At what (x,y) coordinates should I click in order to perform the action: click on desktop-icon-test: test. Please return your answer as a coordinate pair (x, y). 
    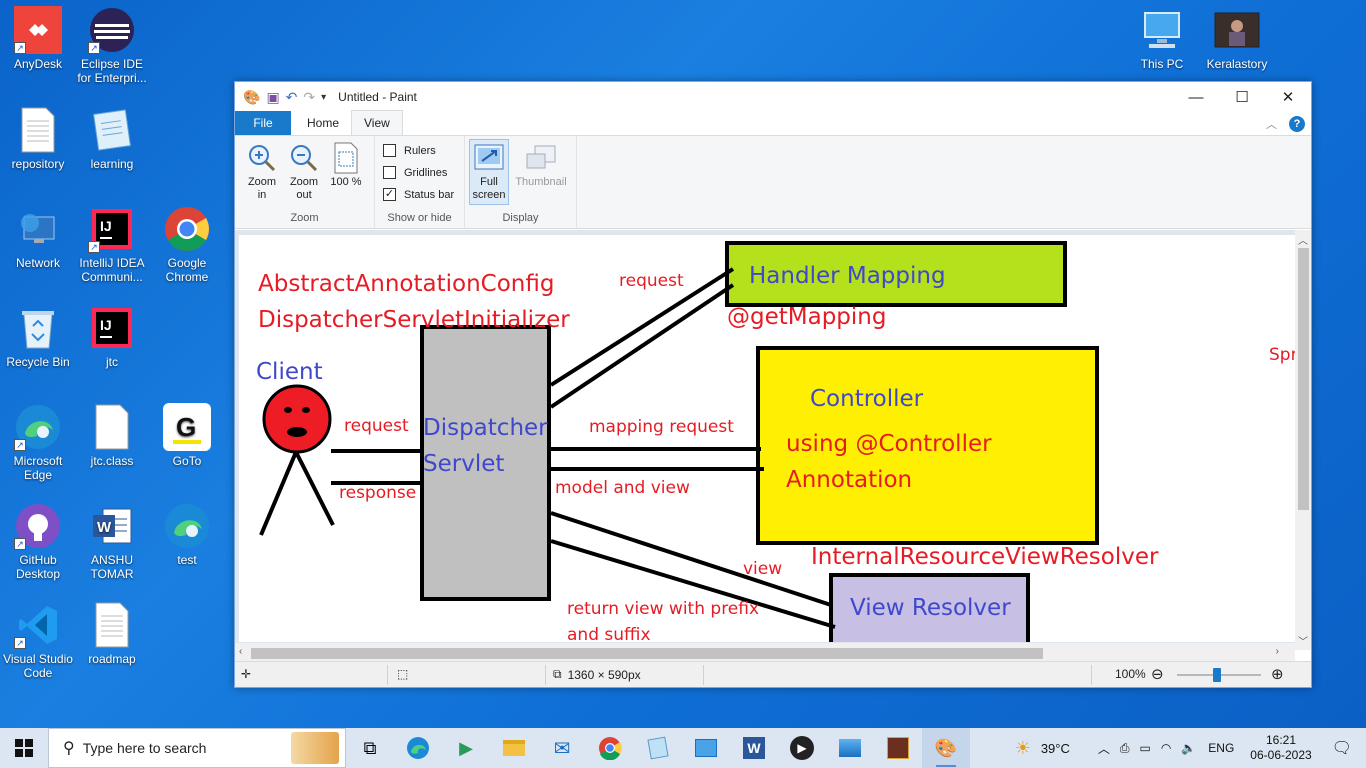
    Looking at the image, I should click on (187, 534).